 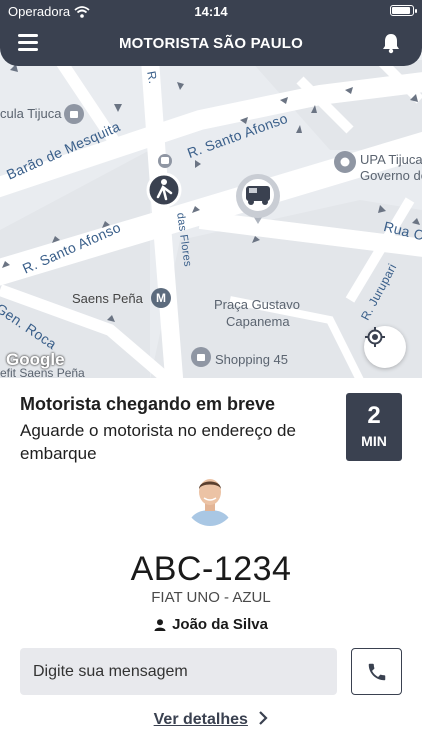 I want to click on status-time: 14:14, so click(x=211, y=11).